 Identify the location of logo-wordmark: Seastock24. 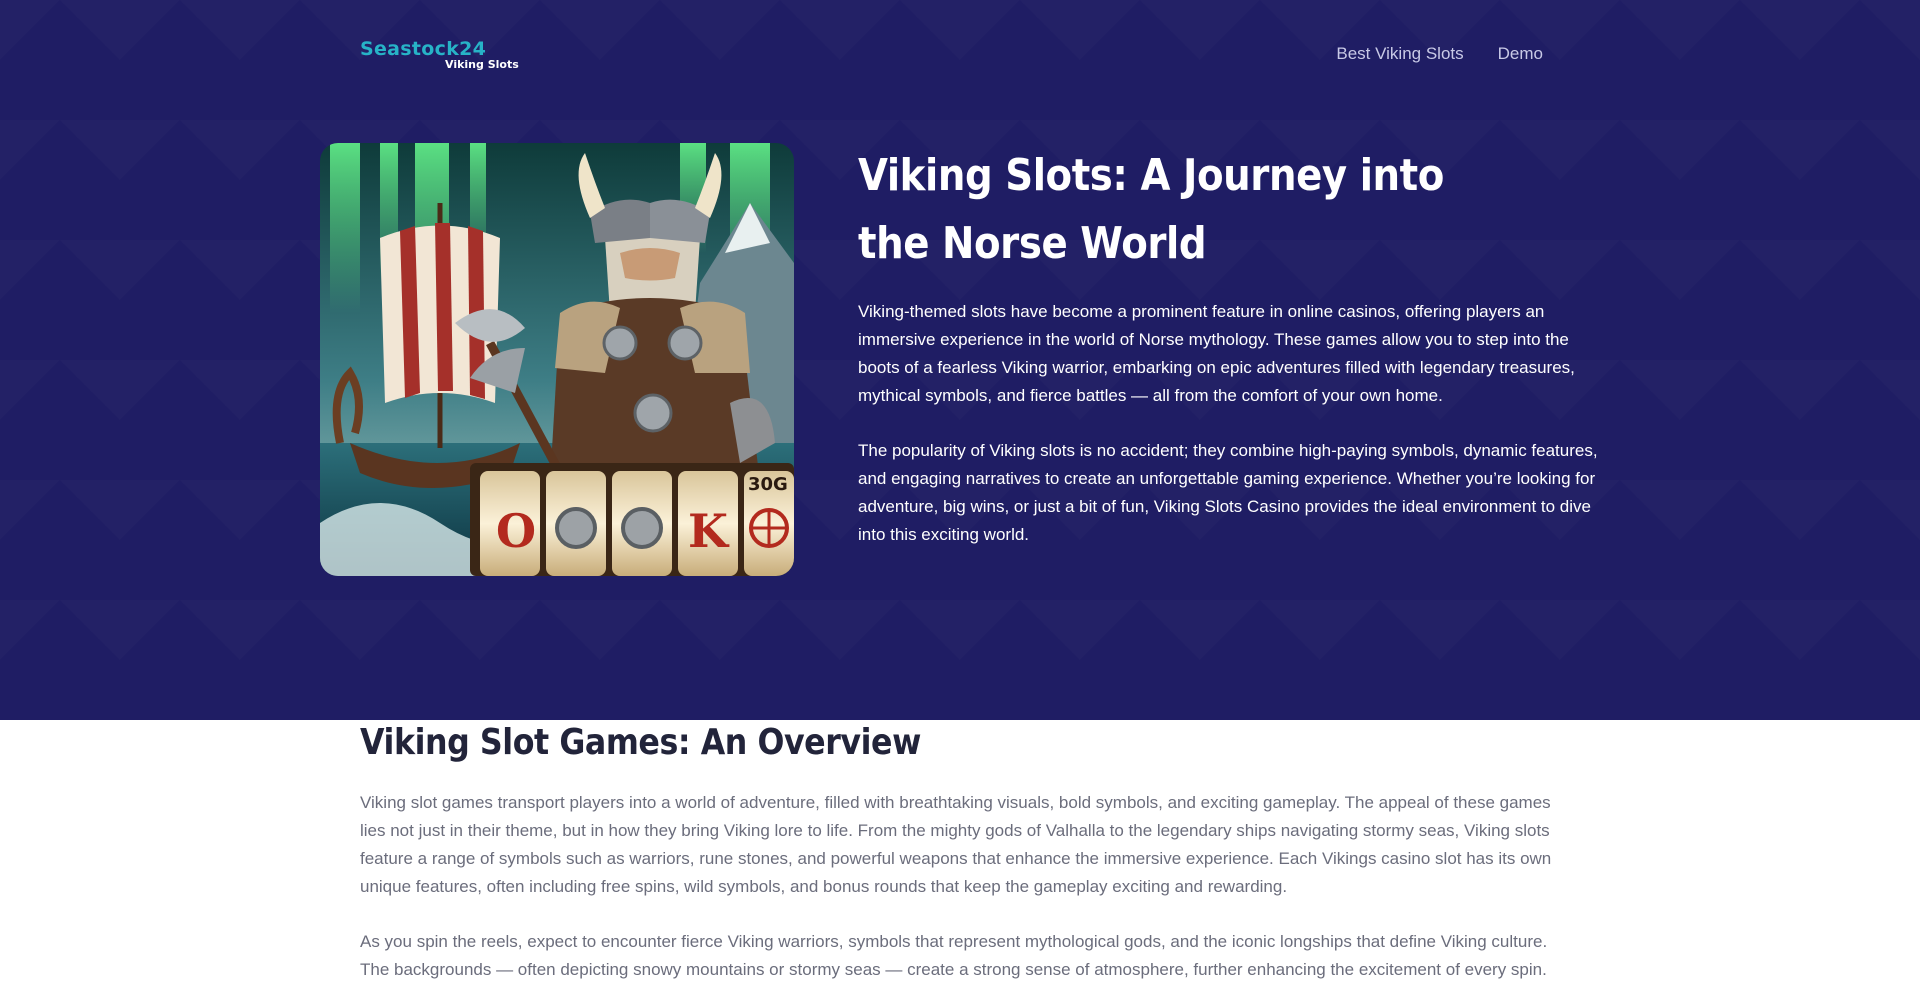
(423, 49).